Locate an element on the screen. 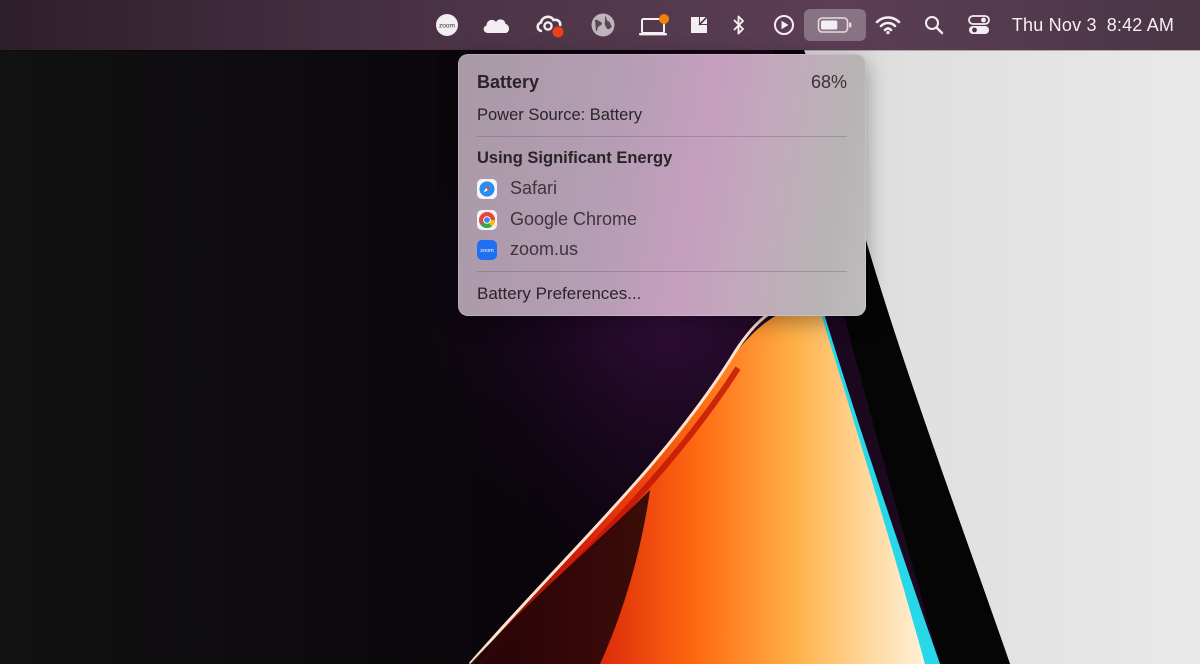  laptop-icon is located at coordinates (654, 25).